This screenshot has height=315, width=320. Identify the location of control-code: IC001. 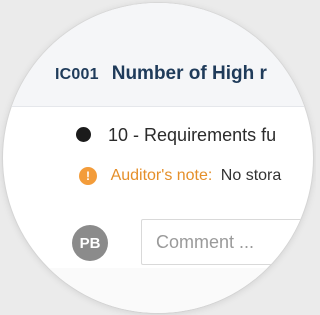
(77, 74).